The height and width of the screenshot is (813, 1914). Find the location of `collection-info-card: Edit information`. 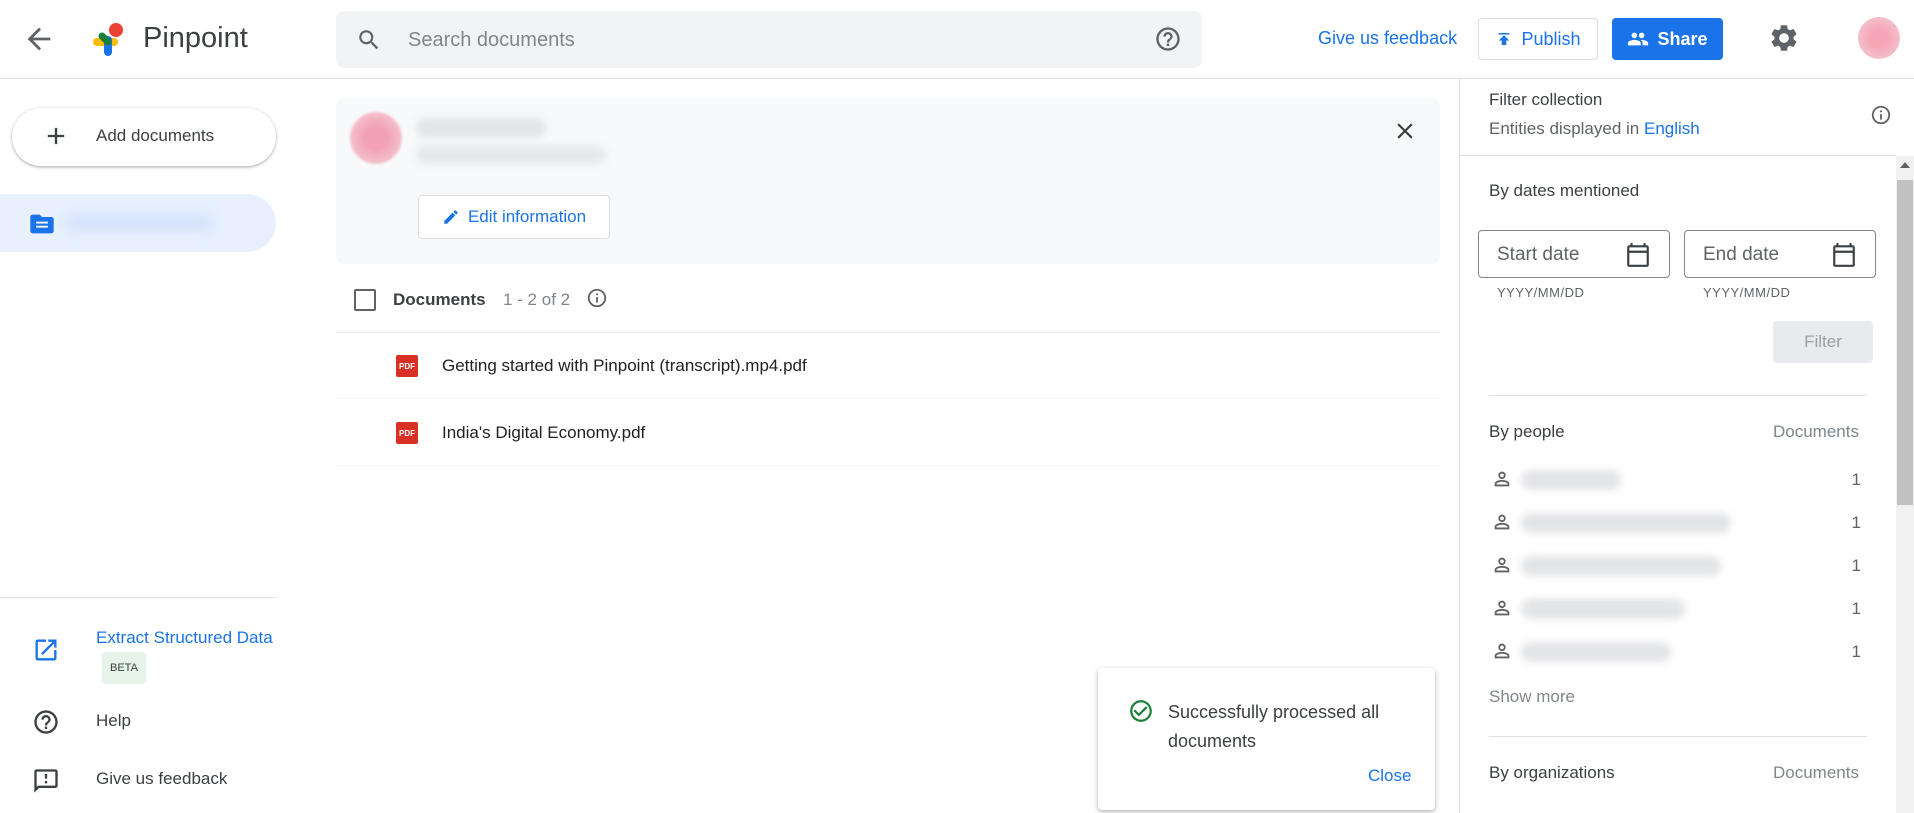

collection-info-card: Edit information is located at coordinates (888, 181).